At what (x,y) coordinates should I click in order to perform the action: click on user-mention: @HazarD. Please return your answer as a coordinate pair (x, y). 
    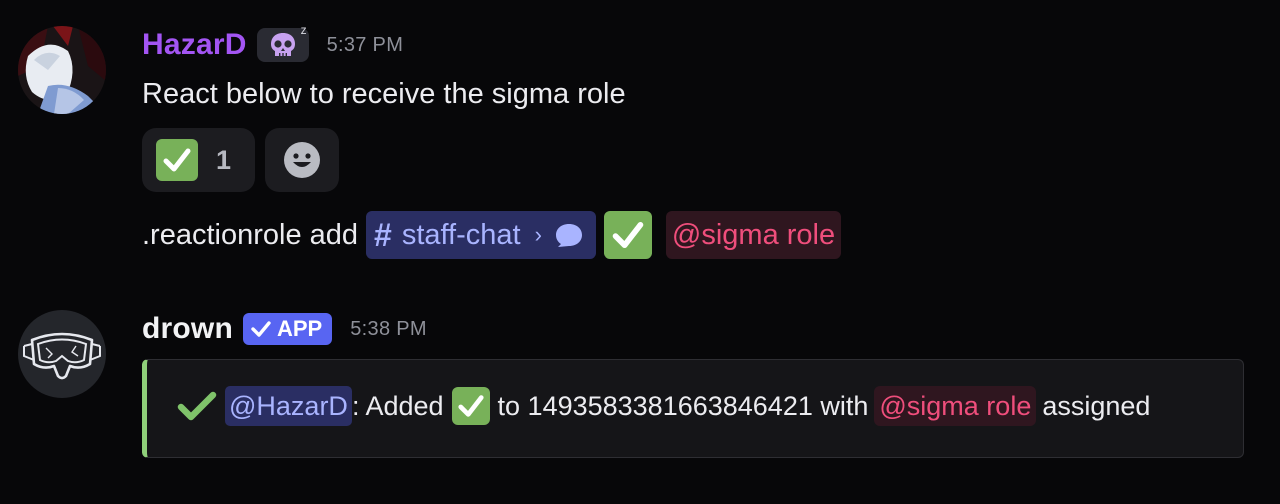
    Looking at the image, I should click on (288, 406).